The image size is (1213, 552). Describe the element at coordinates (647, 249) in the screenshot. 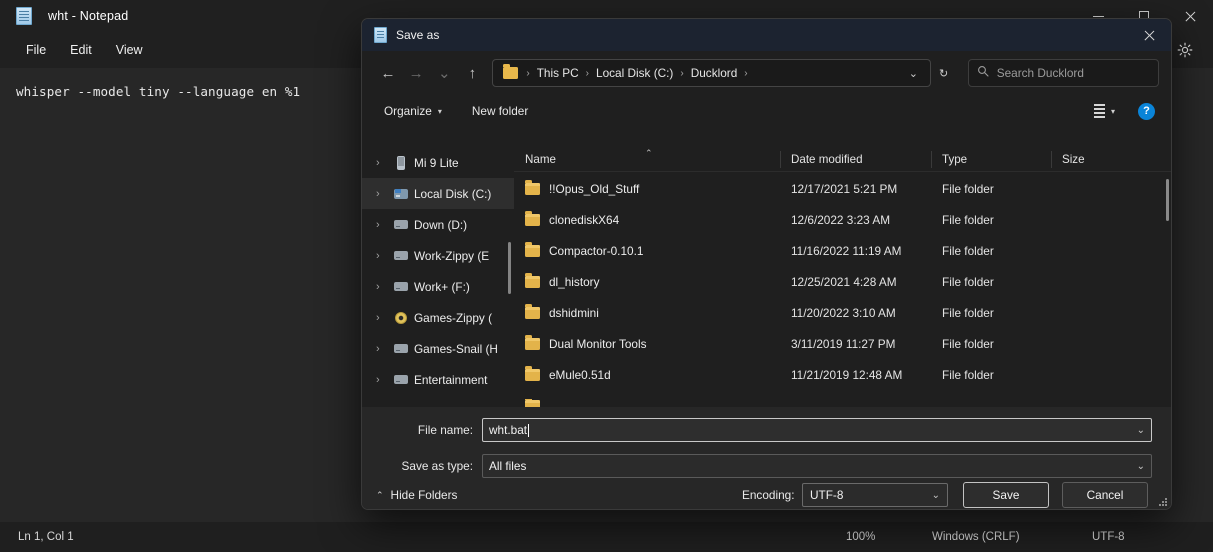

I see `file-name-cell: Compactor-0.10.1` at that location.